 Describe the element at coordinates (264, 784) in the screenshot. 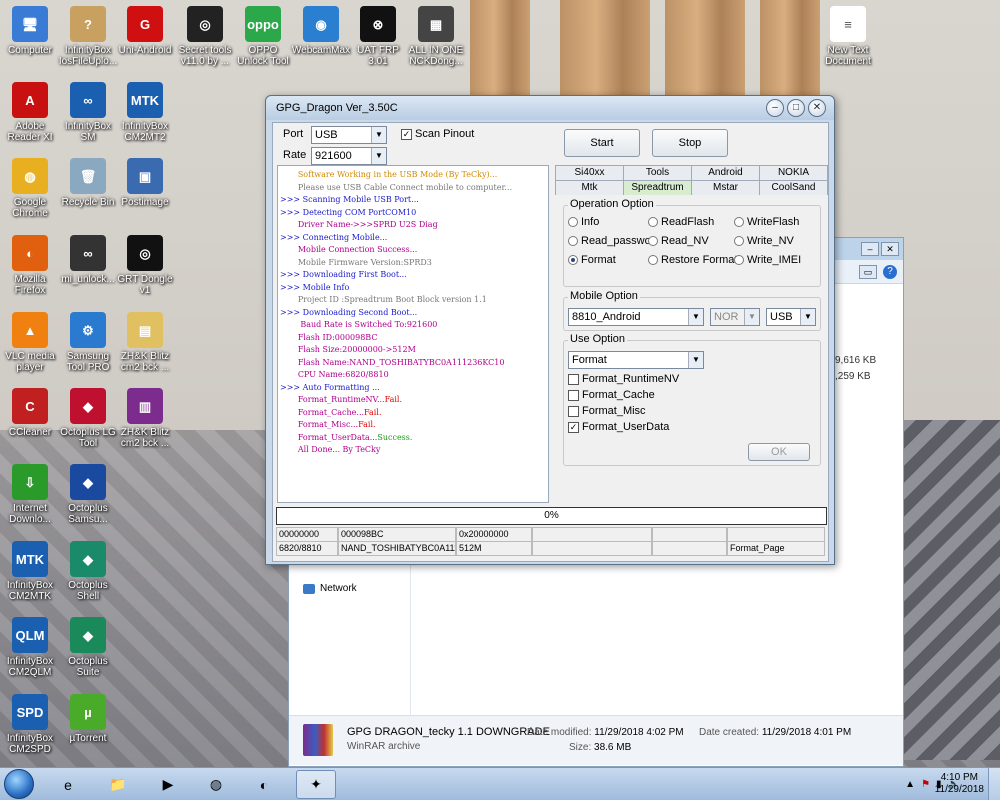

I see `firefox-taskbar-icon: ◐` at that location.